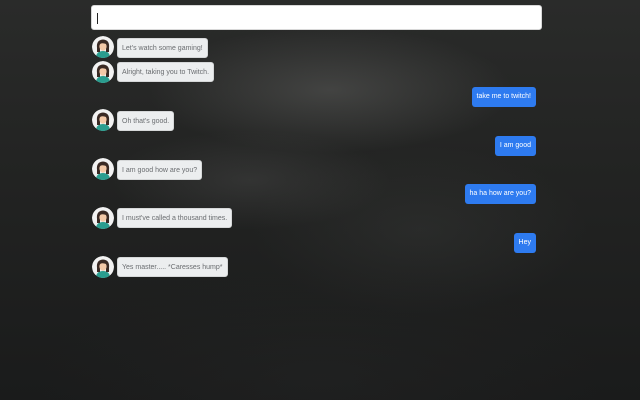  Describe the element at coordinates (166, 72) in the screenshot. I see `bot-message: Alright, taking you to Twitch.` at that location.